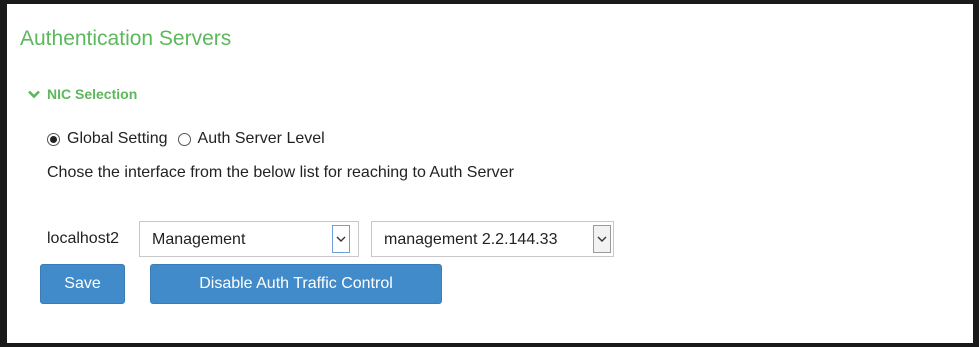  I want to click on panel-border-right, so click(976, 173).